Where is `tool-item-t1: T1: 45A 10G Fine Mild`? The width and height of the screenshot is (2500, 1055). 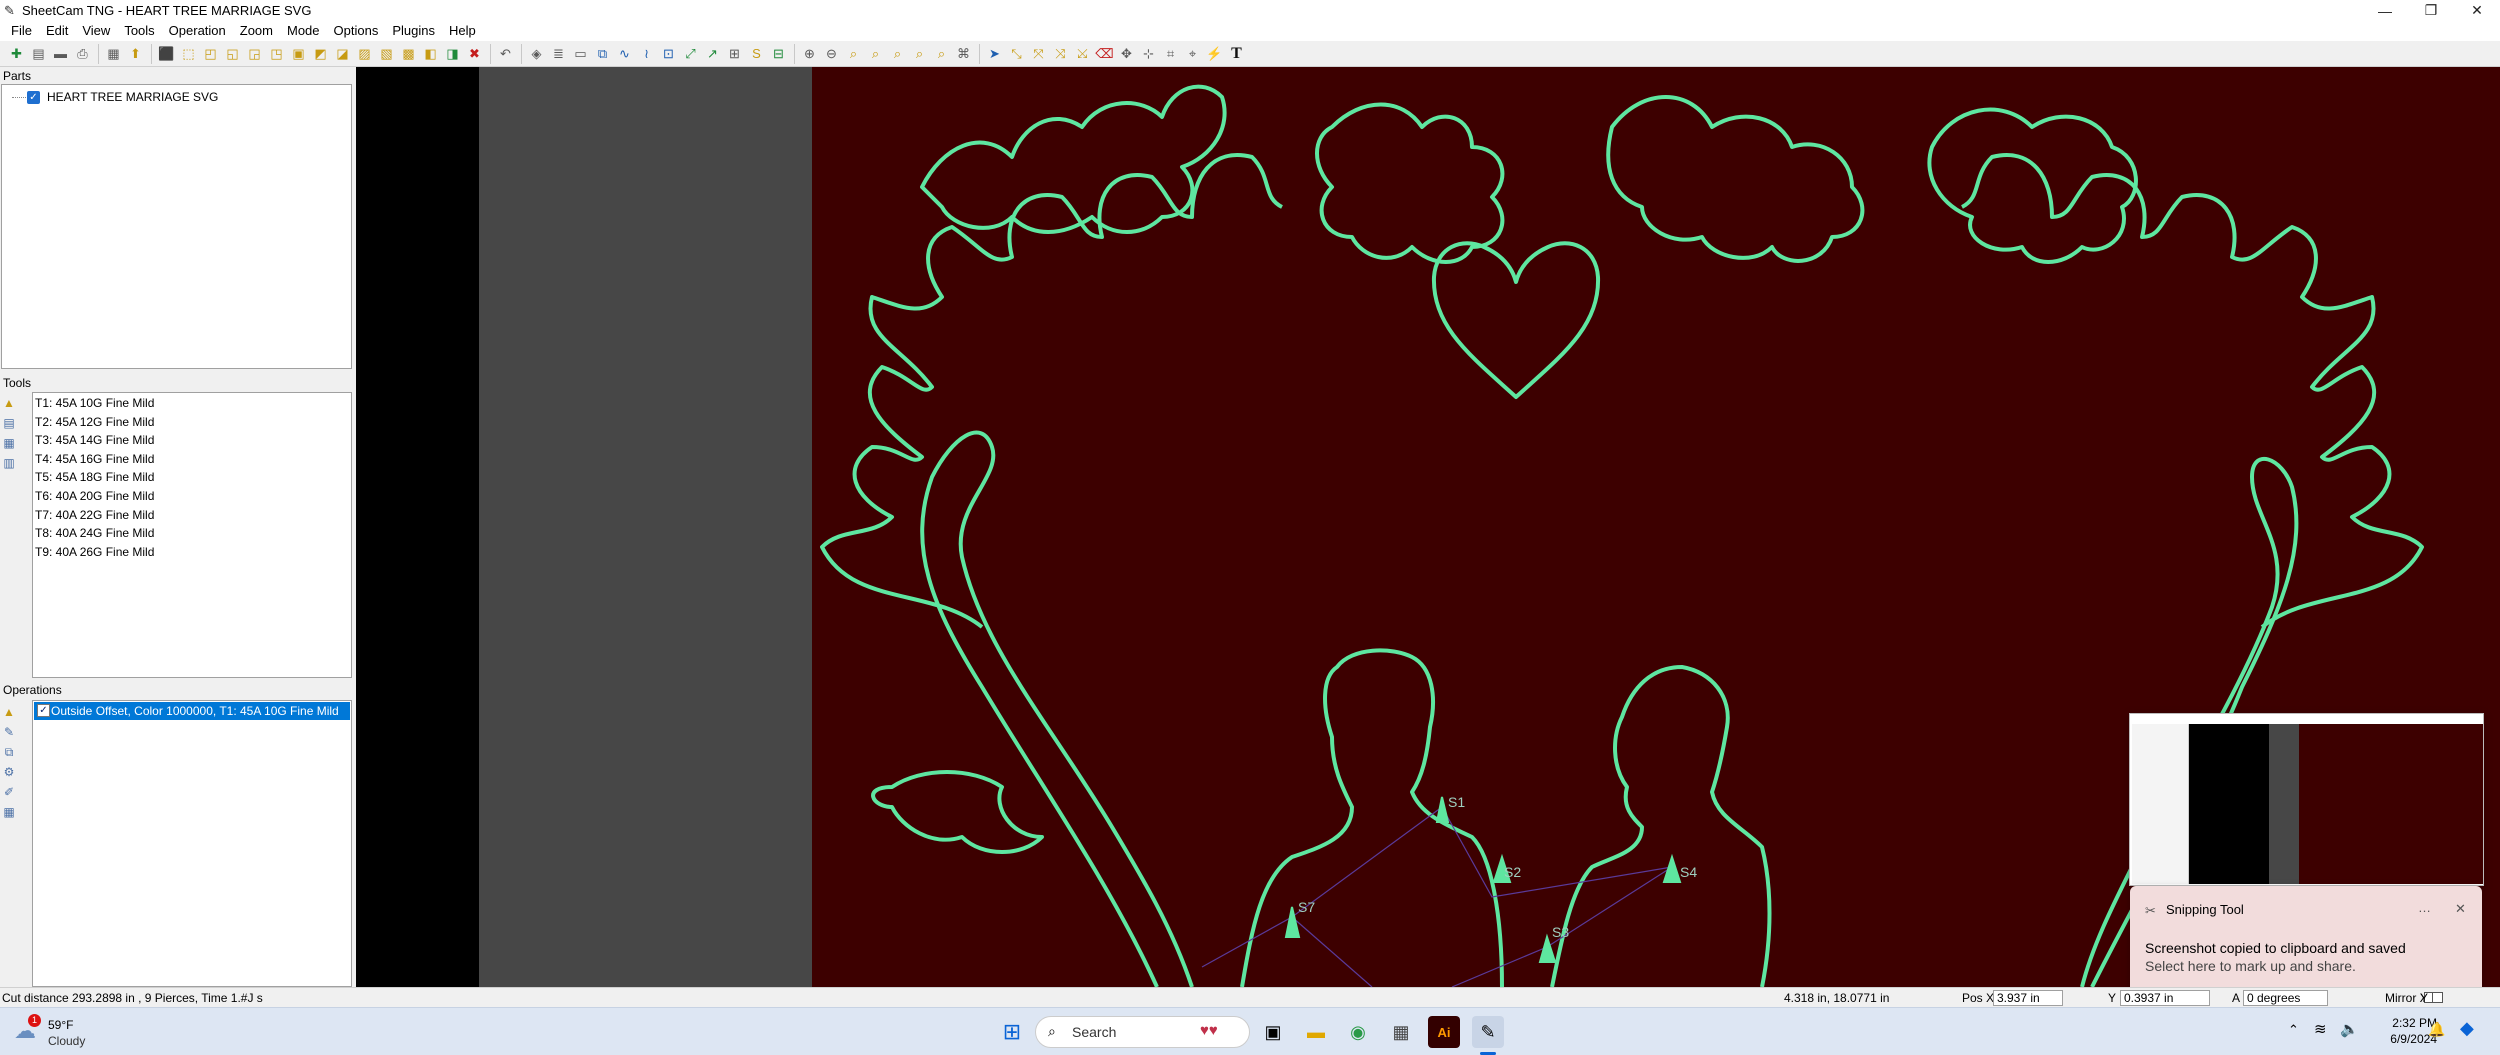
tool-item-t1: T1: 45A 10G Fine Mild is located at coordinates (94, 403).